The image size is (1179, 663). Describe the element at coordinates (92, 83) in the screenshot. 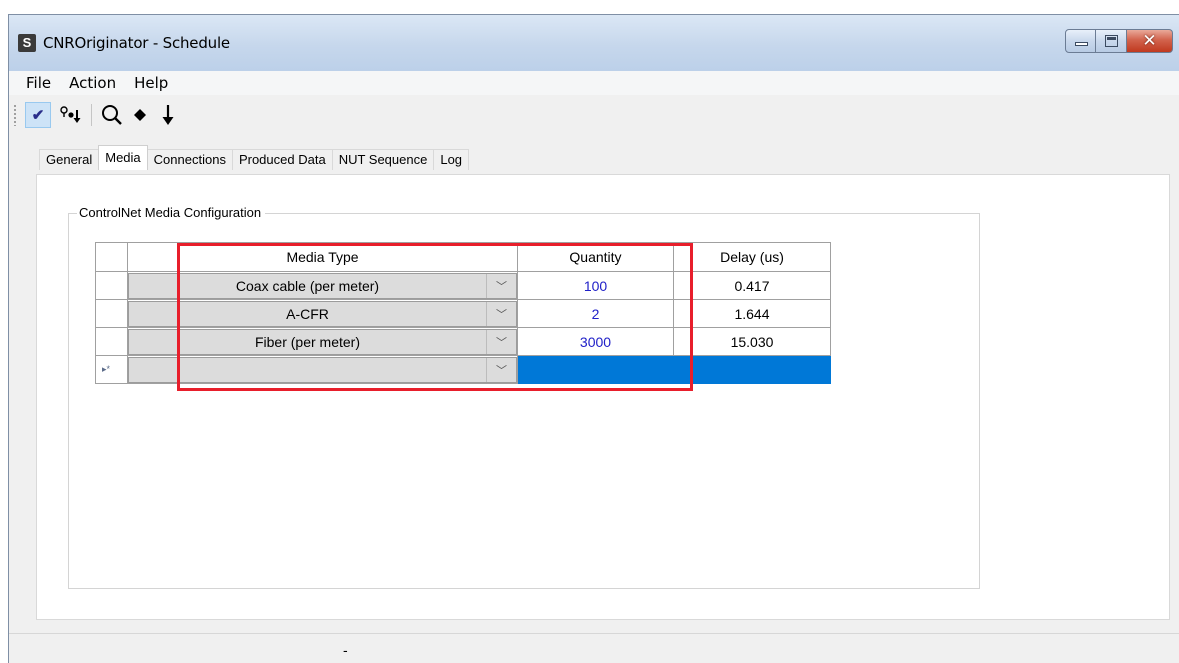

I see `menu-action: Action` at that location.